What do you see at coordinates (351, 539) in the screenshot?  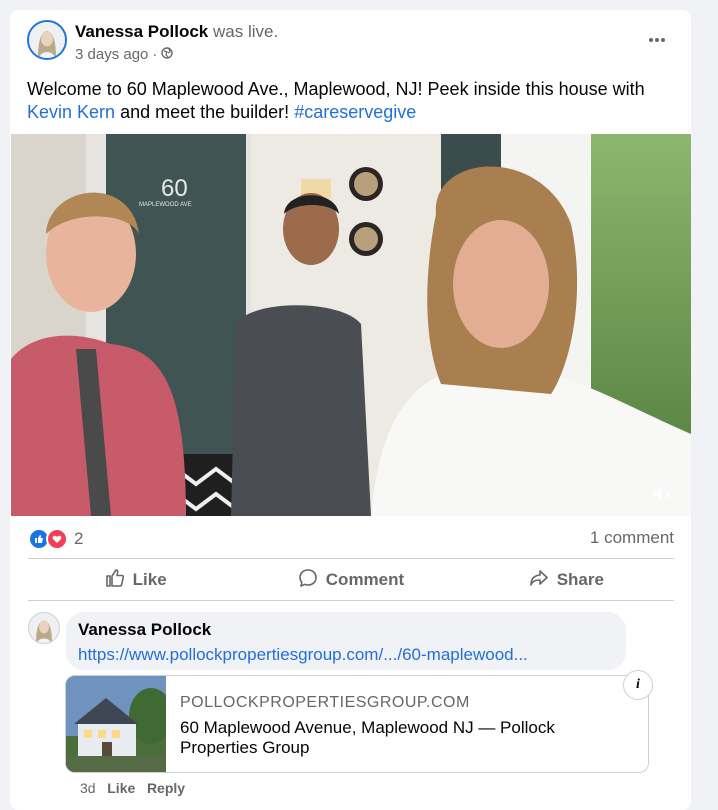 I see `reaction-stats: 2 1 comment` at bounding box center [351, 539].